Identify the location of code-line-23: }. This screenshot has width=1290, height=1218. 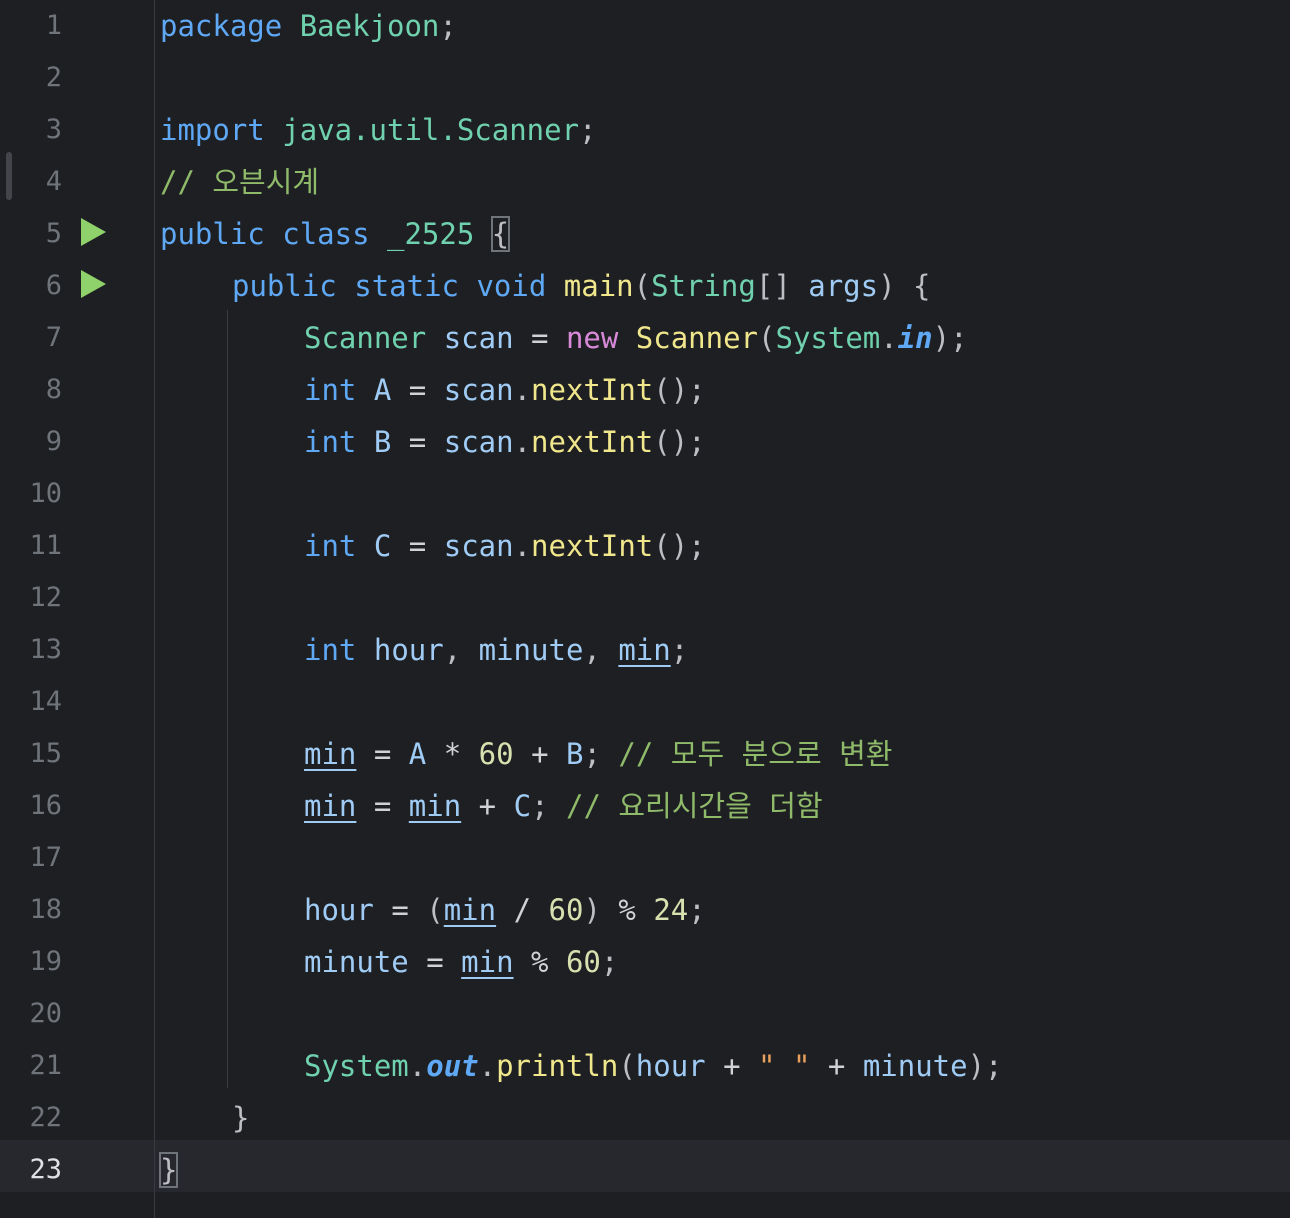
(168, 1170).